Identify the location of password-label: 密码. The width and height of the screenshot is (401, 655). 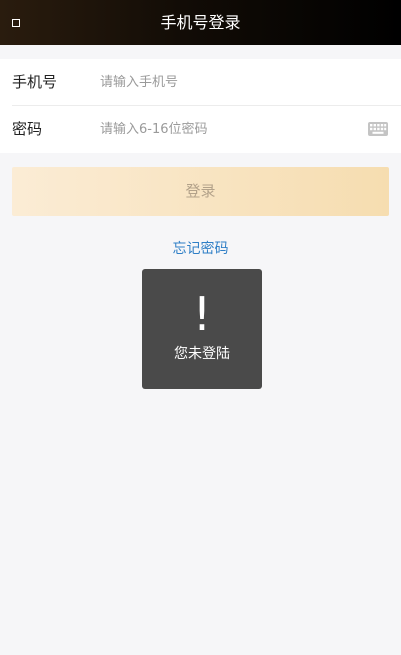
(27, 129).